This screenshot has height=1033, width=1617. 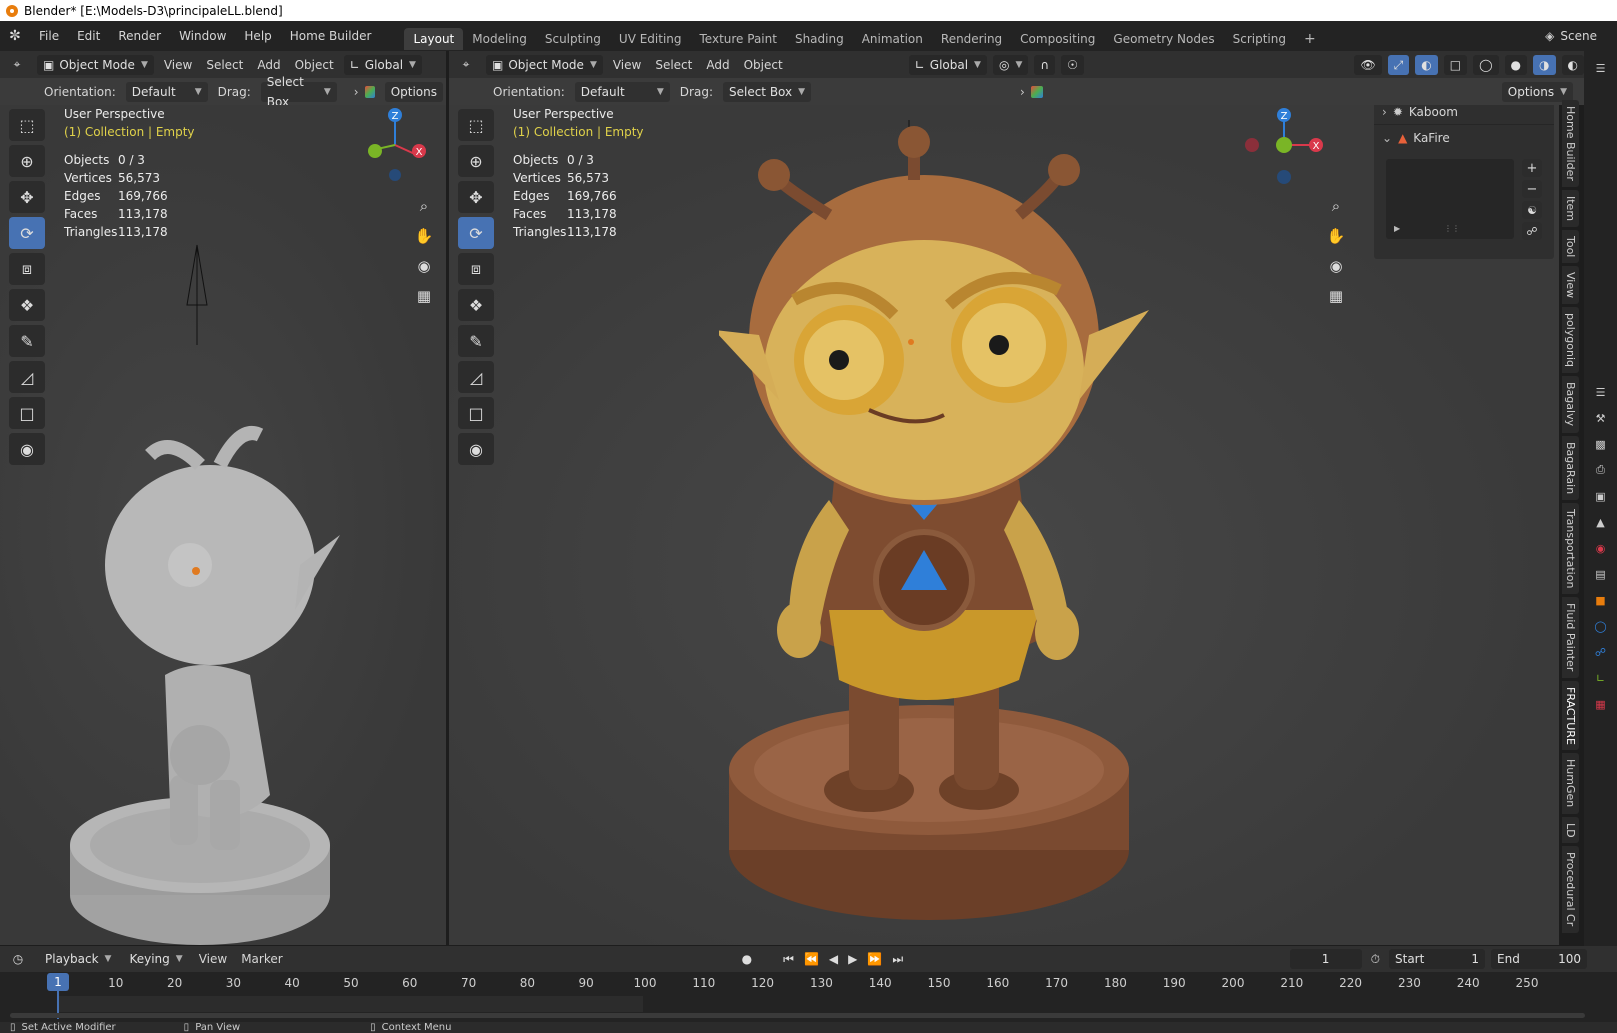 What do you see at coordinates (1464, 138) in the screenshot?
I see `panel-item-kafire: ⌄ ▲ KaFire` at bounding box center [1464, 138].